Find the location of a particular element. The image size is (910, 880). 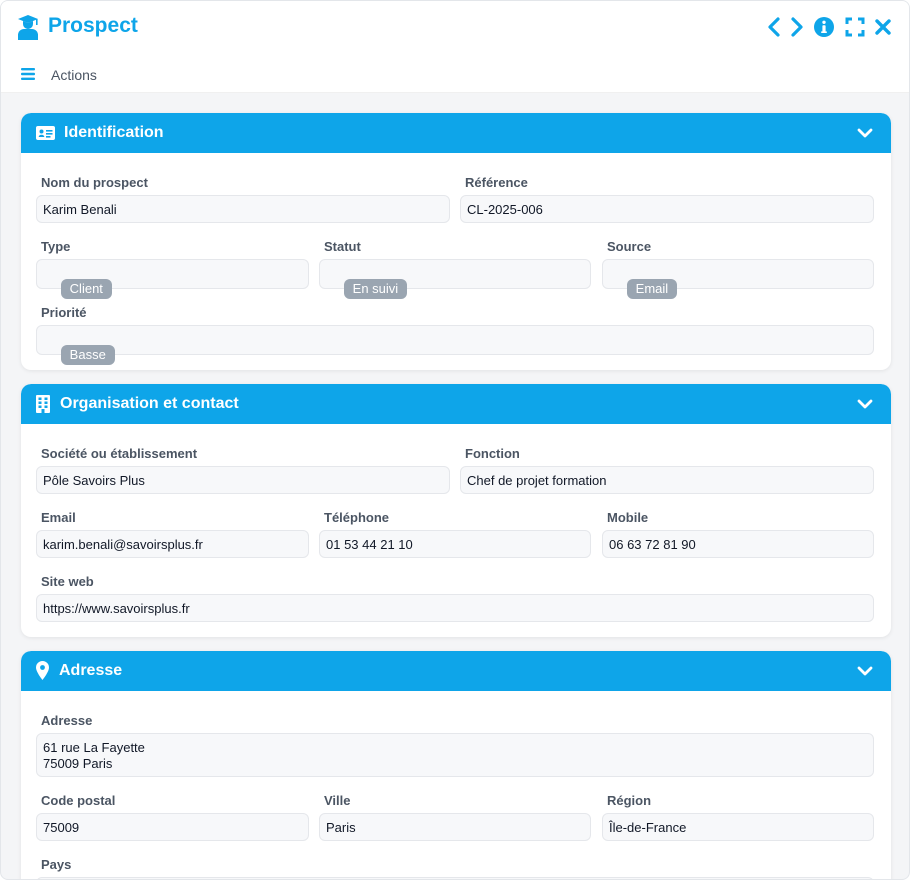

expand-icon is located at coordinates (855, 27).